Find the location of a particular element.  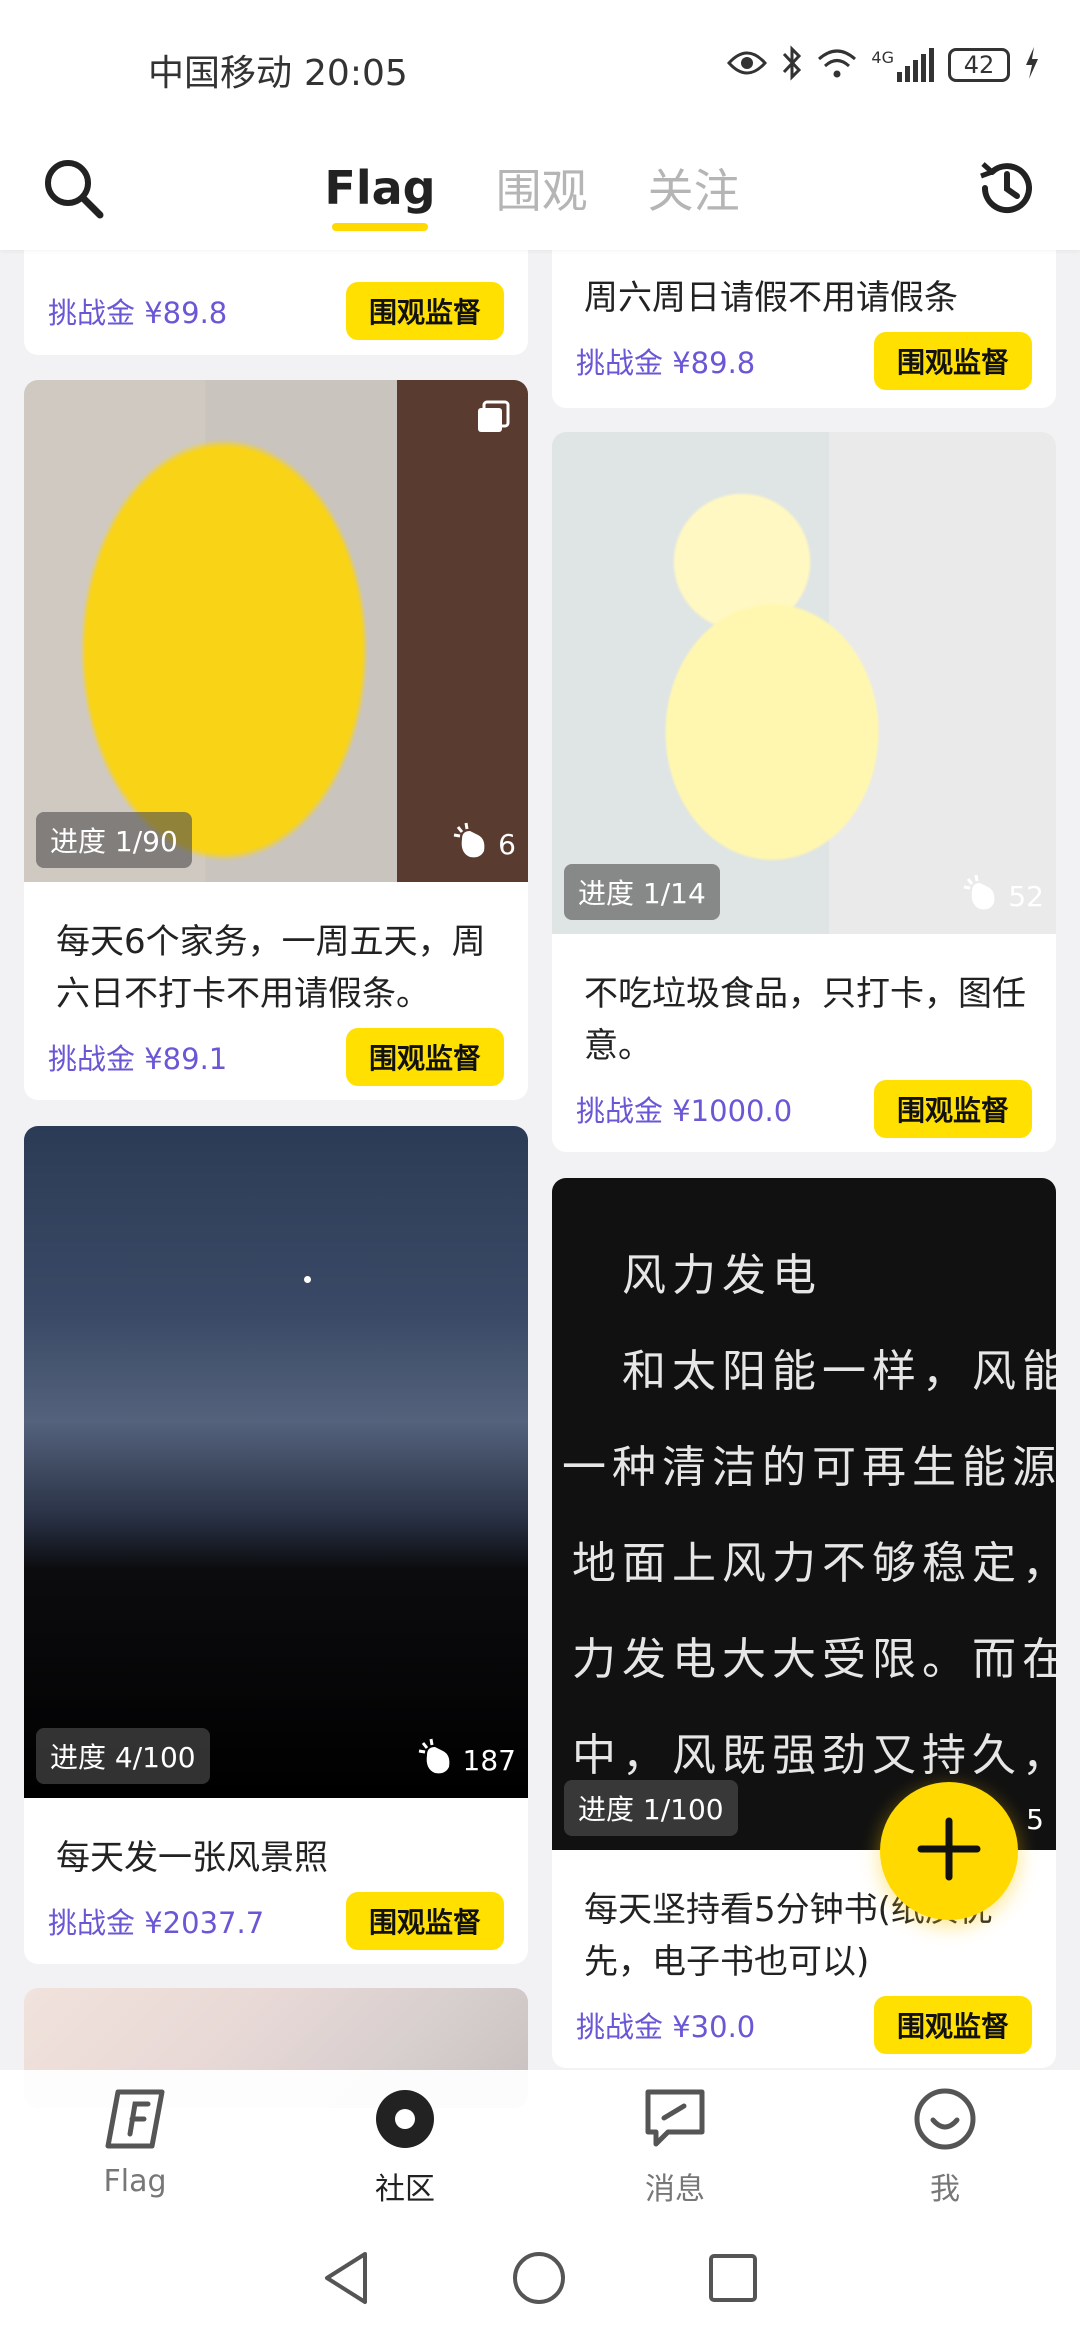

nav-item-me: 我 is located at coordinates (945, 2145).